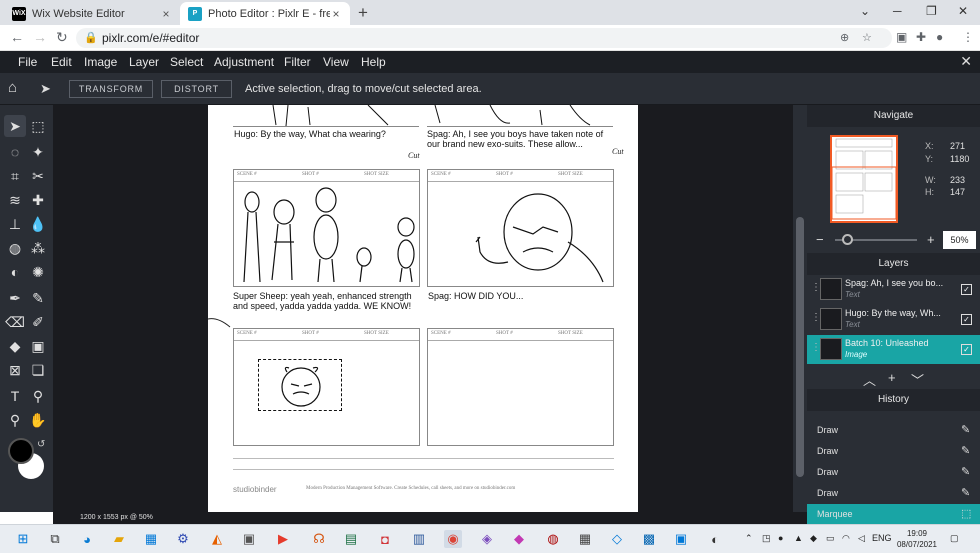 This screenshot has height=553, width=980. I want to click on tab-wix-editor: WiX Wix Website Editor ×, so click(92, 13).